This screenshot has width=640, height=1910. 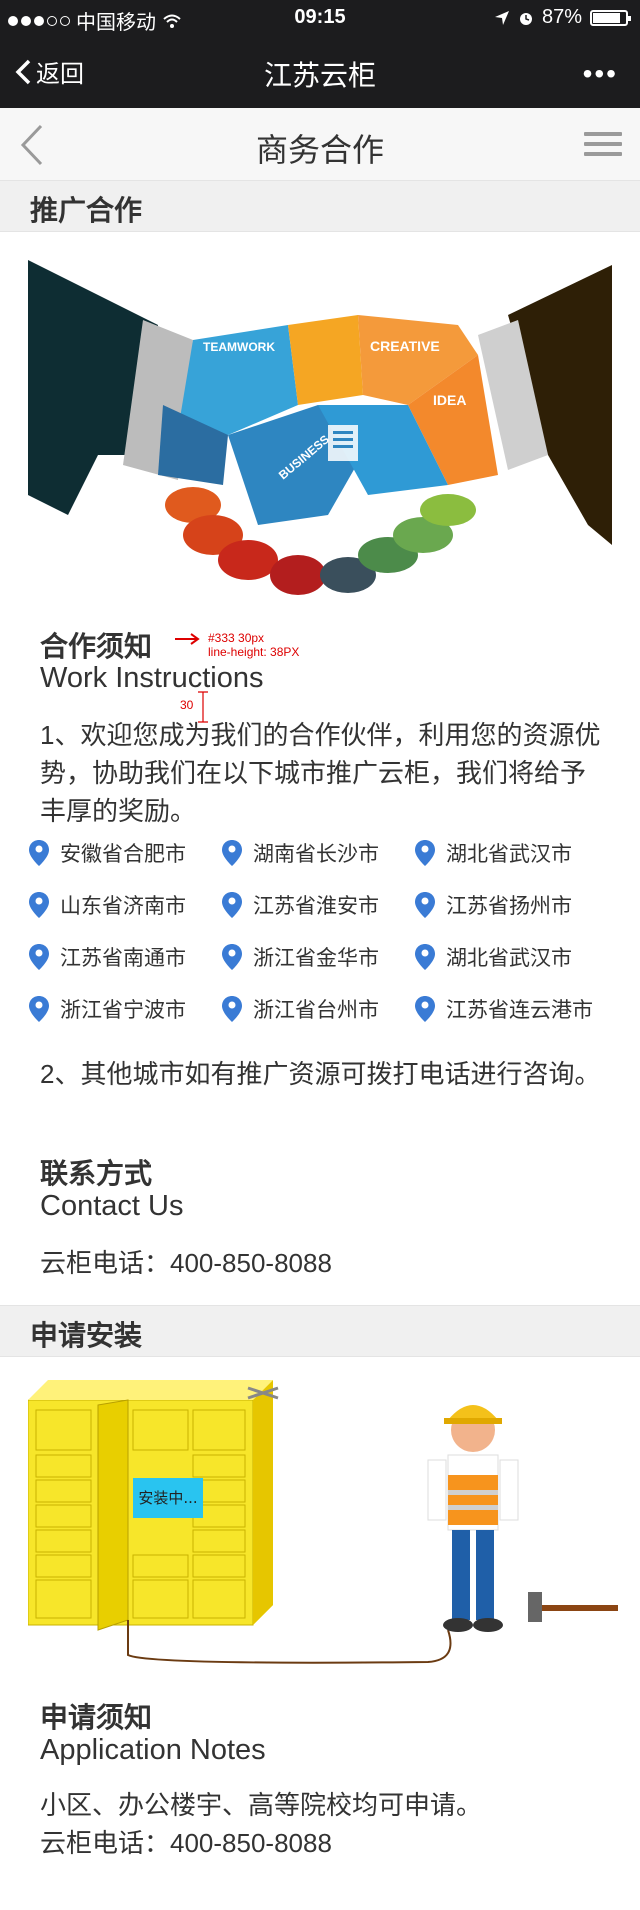 What do you see at coordinates (236, 638) in the screenshot?
I see `style-annotation: #333 30px` at bounding box center [236, 638].